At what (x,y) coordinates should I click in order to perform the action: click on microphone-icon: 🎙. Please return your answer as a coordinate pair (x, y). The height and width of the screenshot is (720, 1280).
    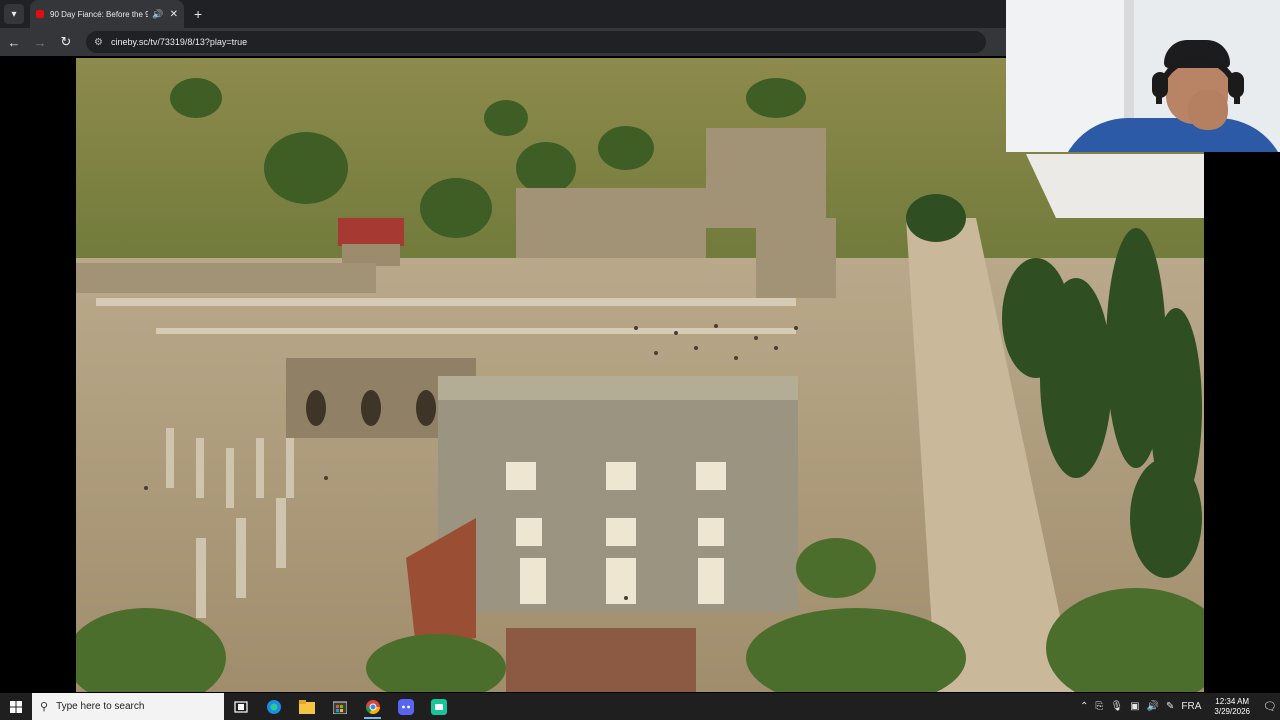
    Looking at the image, I should click on (1116, 706).